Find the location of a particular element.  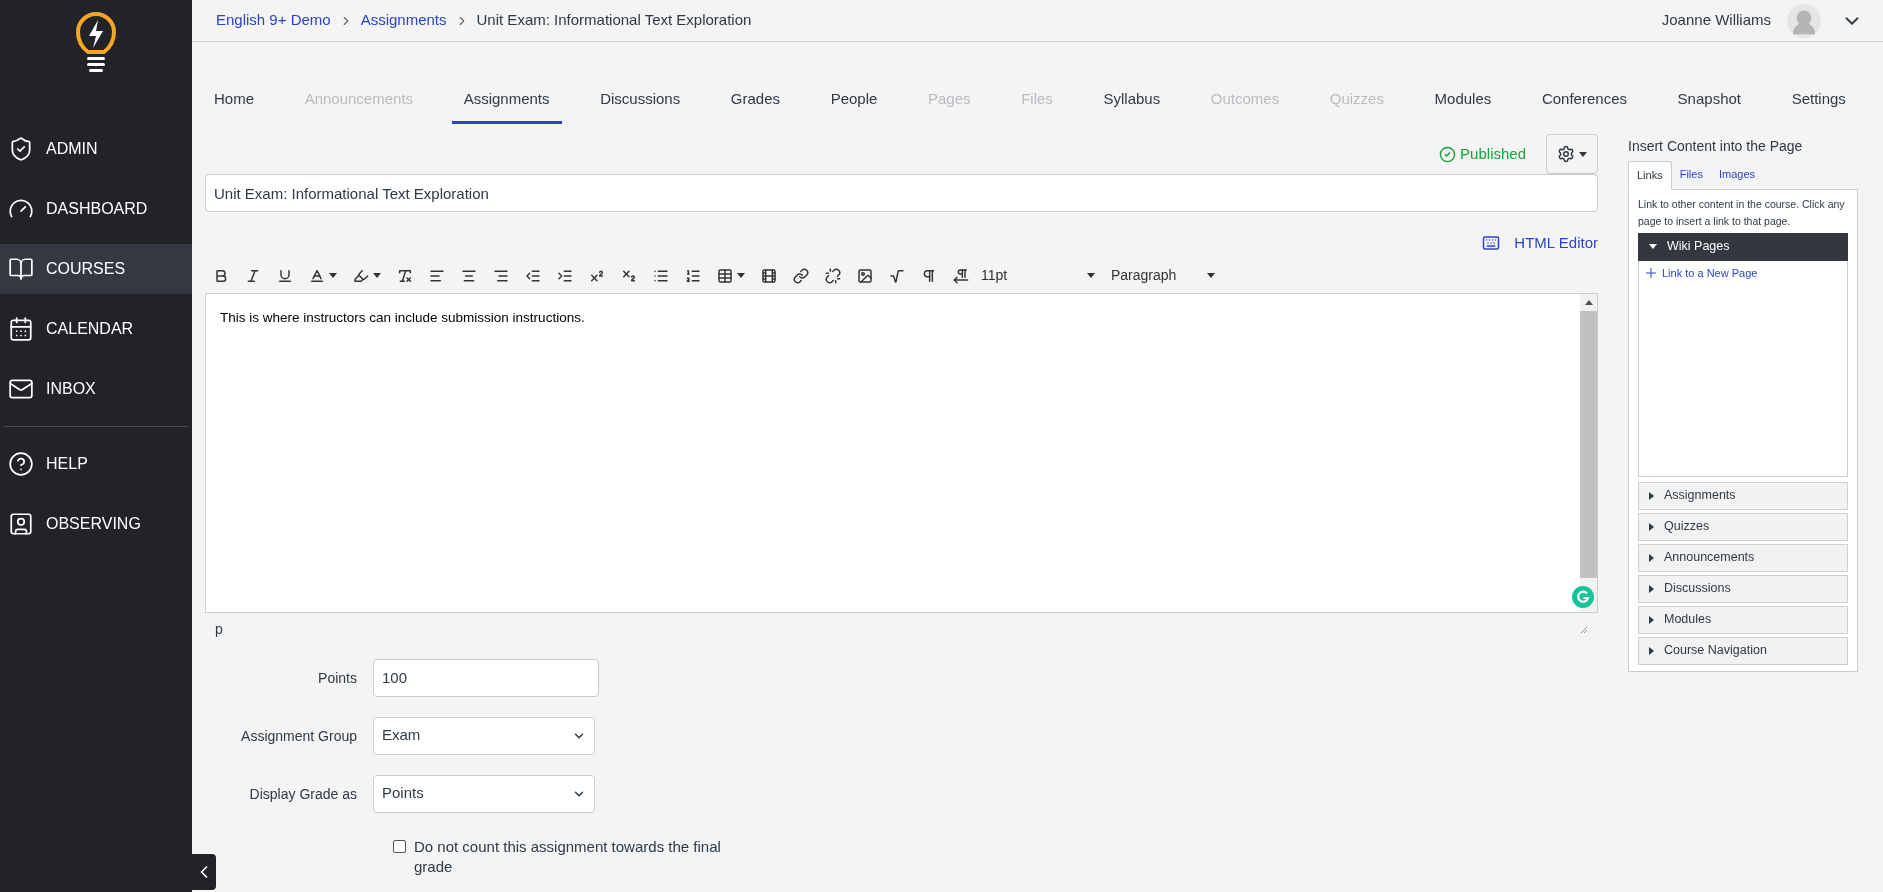

pilcrow-left-icon is located at coordinates (961, 275).